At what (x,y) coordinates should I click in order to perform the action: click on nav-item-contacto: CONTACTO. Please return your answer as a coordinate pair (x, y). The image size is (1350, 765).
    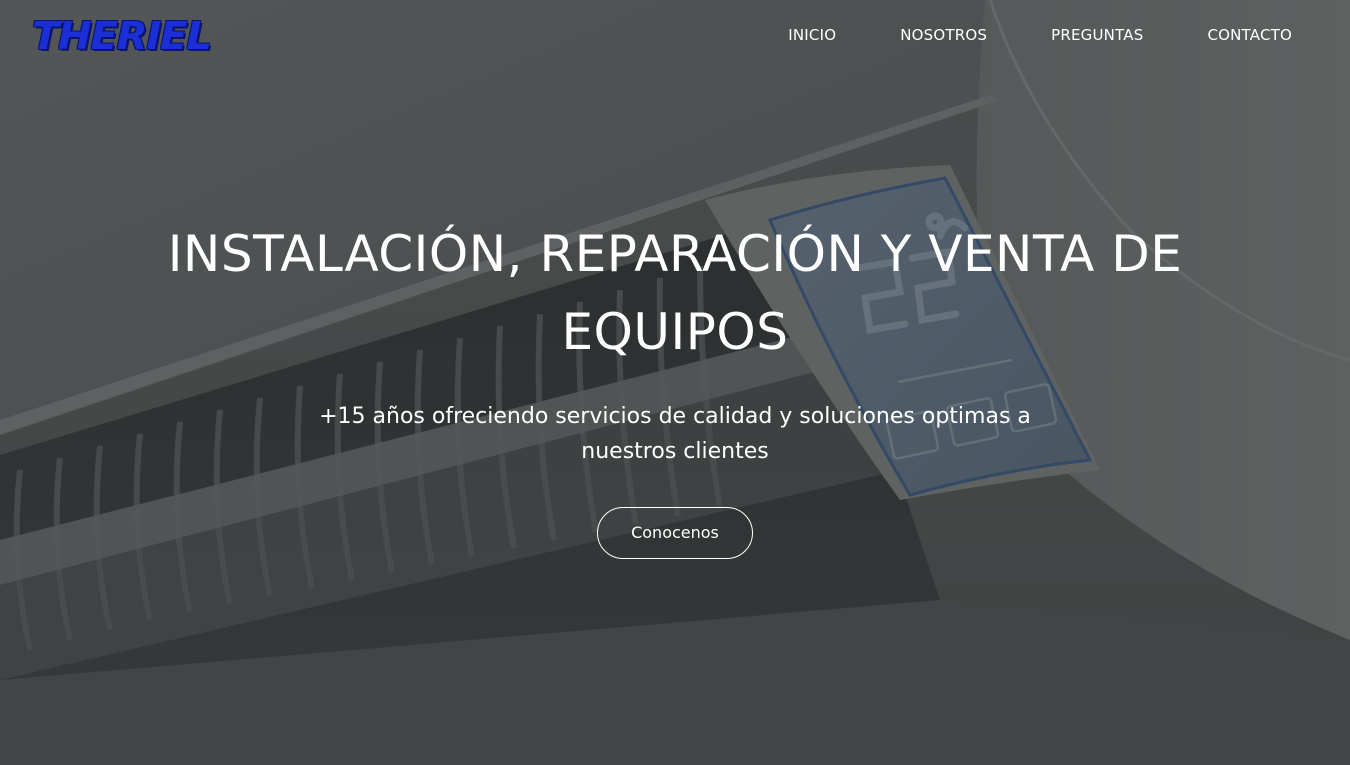
    Looking at the image, I should click on (1249, 35).